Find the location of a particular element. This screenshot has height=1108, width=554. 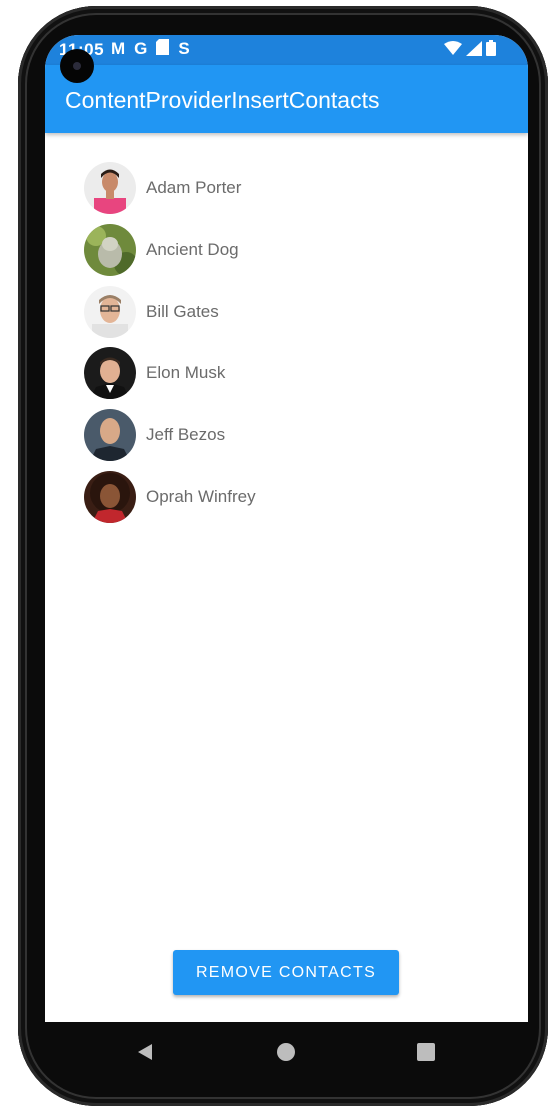

navigation-bar is located at coordinates (286, 1052).